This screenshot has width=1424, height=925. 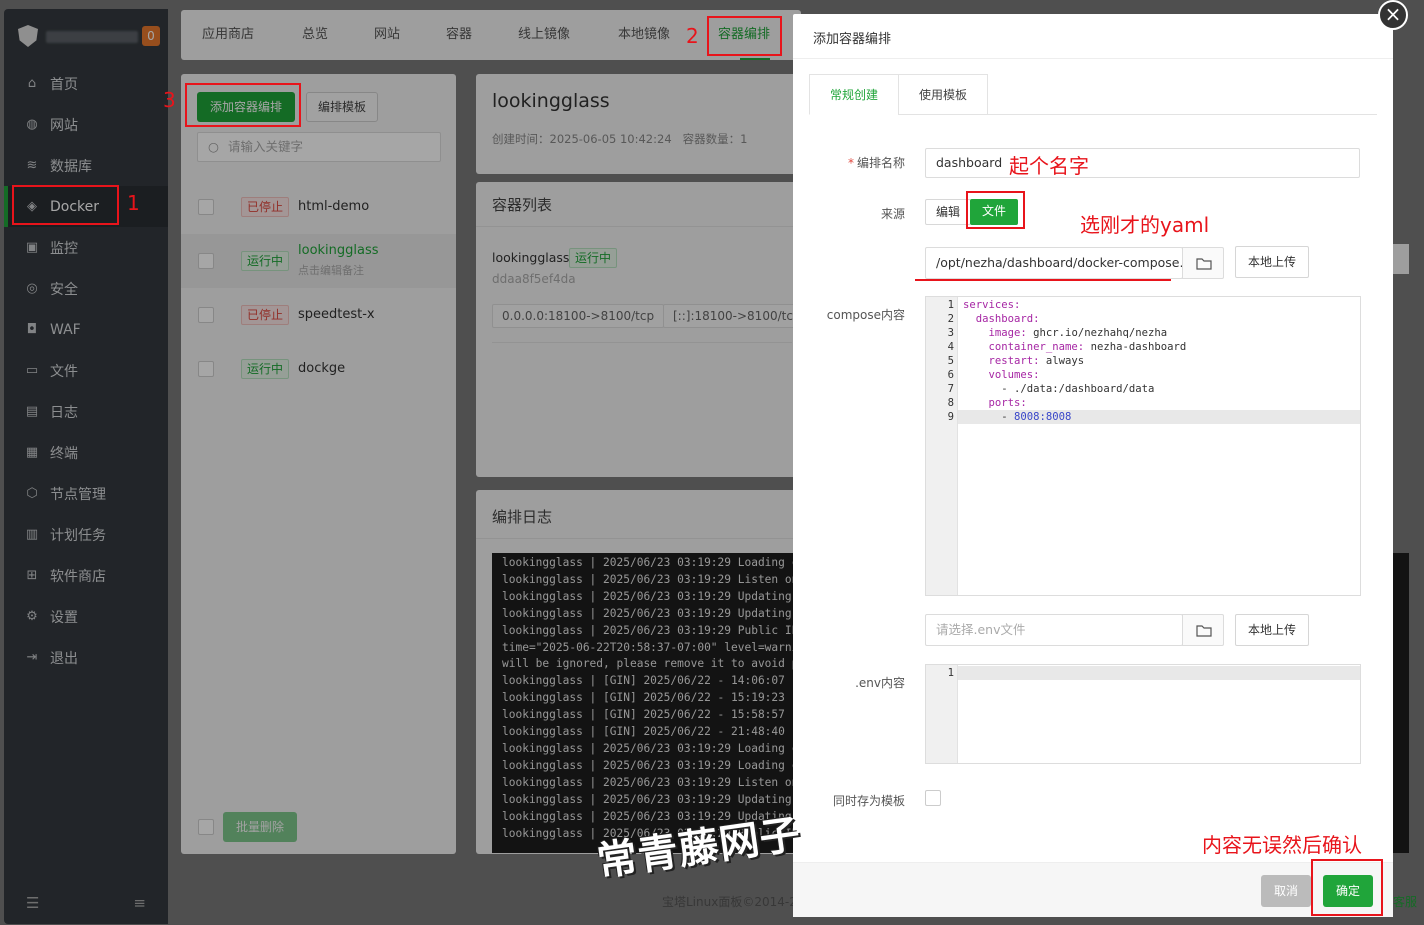 What do you see at coordinates (318, 261) in the screenshot?
I see `list-item: 运行中 lookingglass 点击编辑备注` at bounding box center [318, 261].